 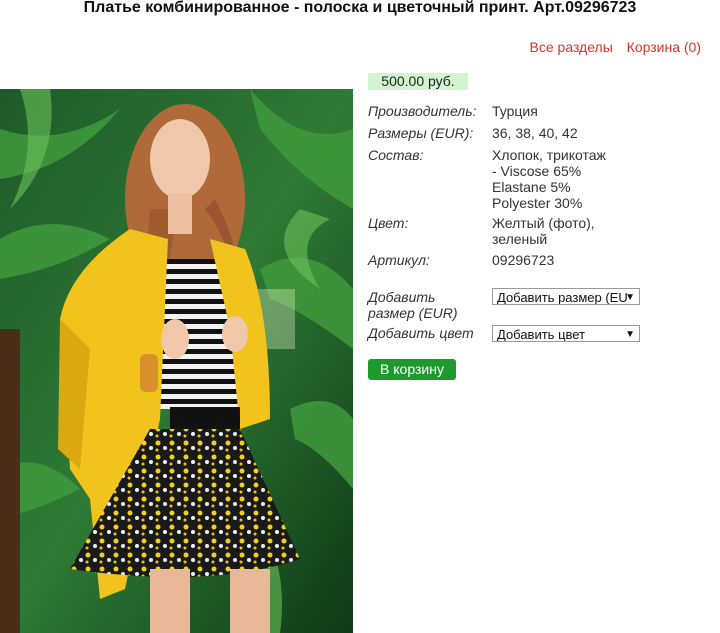 I want to click on composition-line: - Viscose 65%, so click(x=537, y=171).